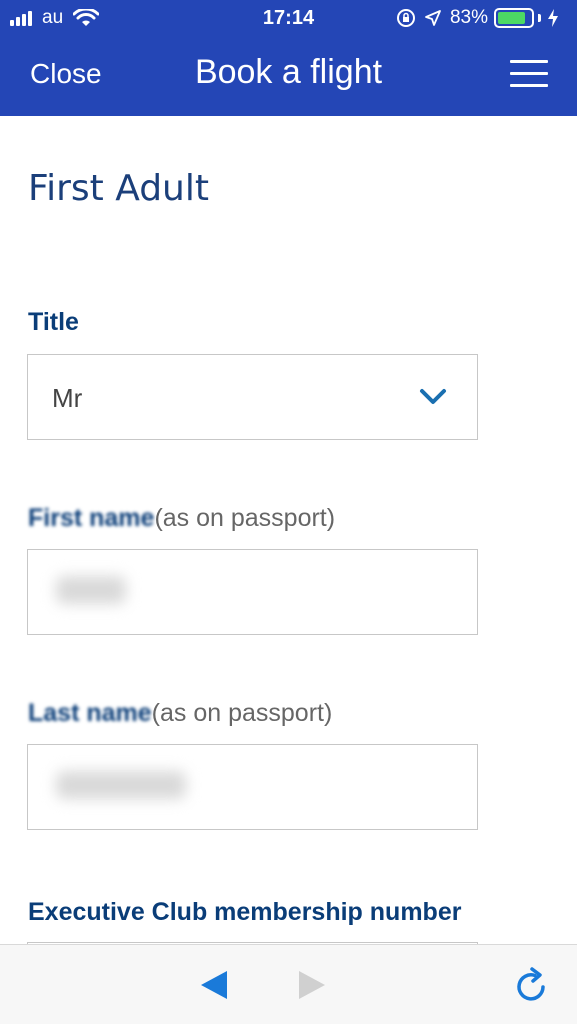 This screenshot has height=1024, width=577. I want to click on first-name-label-text: First name, so click(91, 518).